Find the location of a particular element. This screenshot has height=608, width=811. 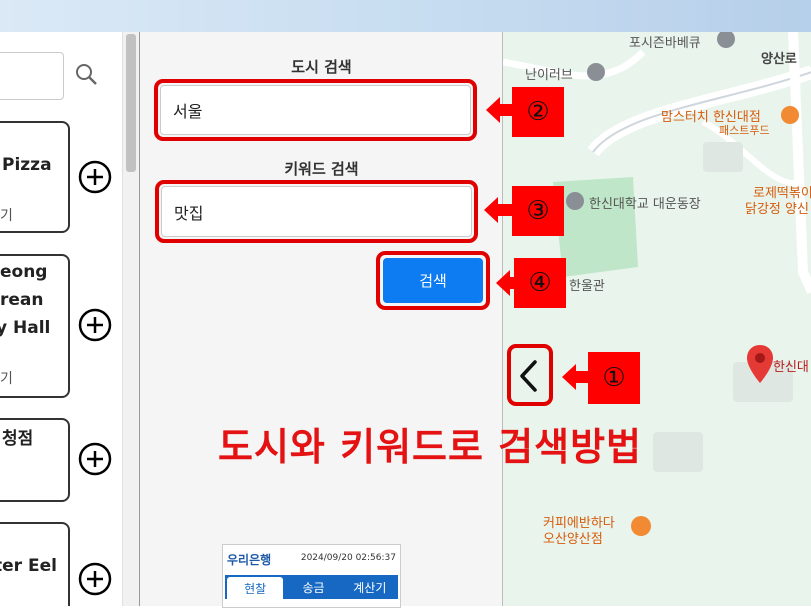

list-item-title: 청점 is located at coordinates (18, 439).